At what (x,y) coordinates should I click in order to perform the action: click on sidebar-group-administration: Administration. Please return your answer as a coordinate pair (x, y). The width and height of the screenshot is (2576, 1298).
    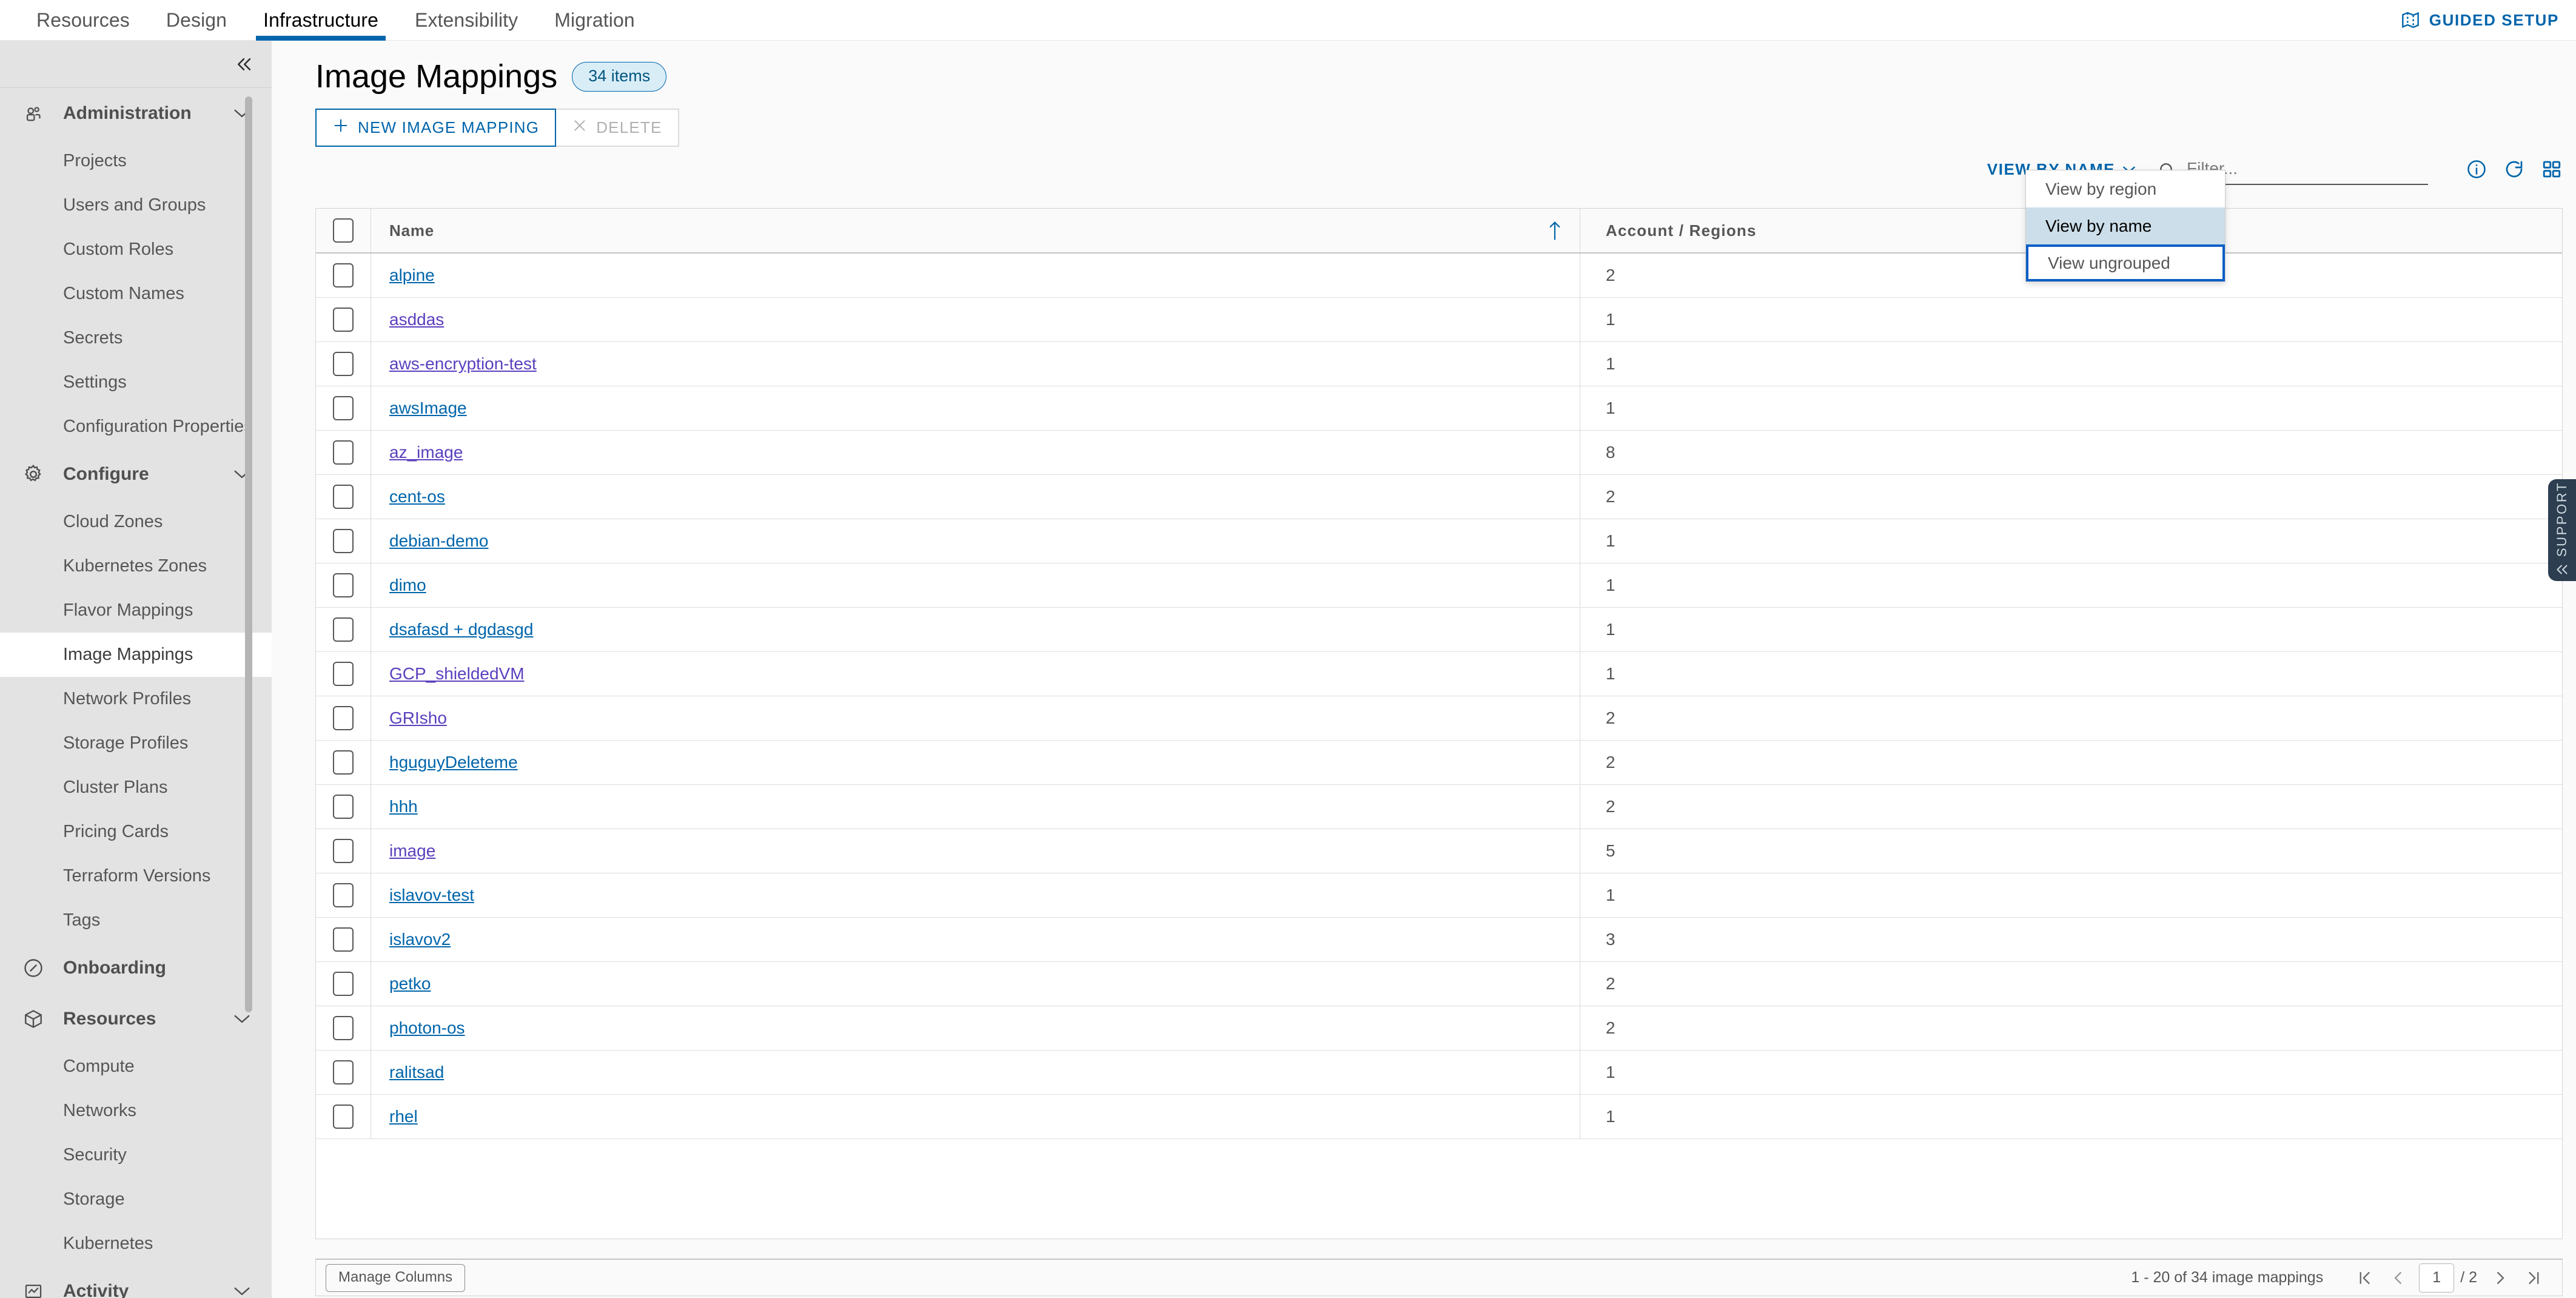
    Looking at the image, I should click on (136, 113).